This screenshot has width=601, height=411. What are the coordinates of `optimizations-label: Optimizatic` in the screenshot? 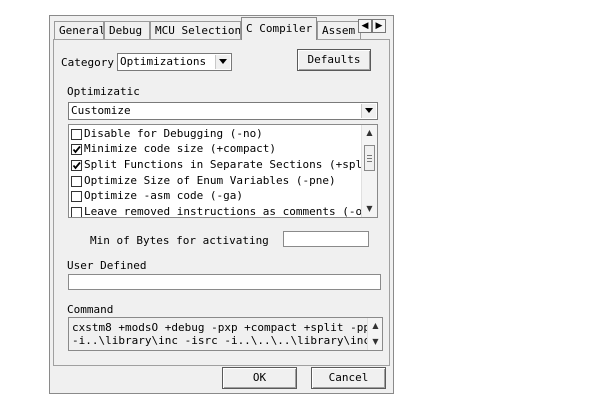 It's located at (103, 91).